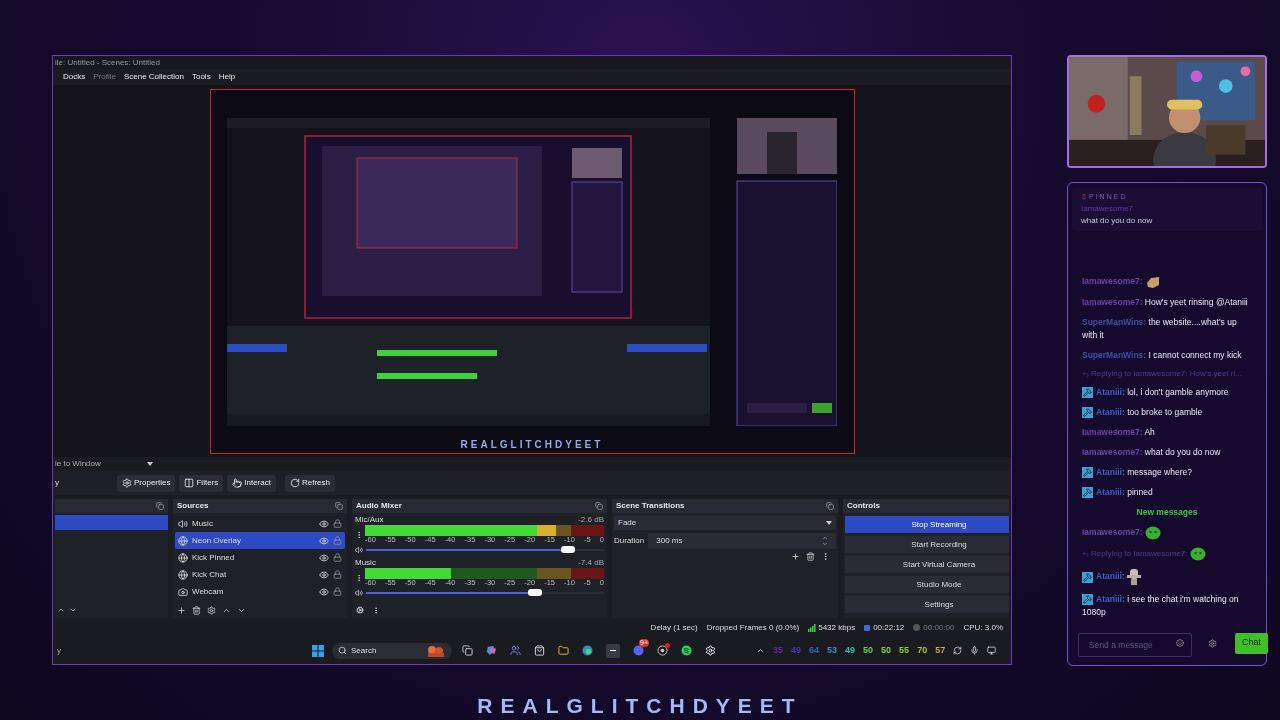 This screenshot has height=720, width=1280. I want to click on source-name: Kick Chat, so click(210, 574).